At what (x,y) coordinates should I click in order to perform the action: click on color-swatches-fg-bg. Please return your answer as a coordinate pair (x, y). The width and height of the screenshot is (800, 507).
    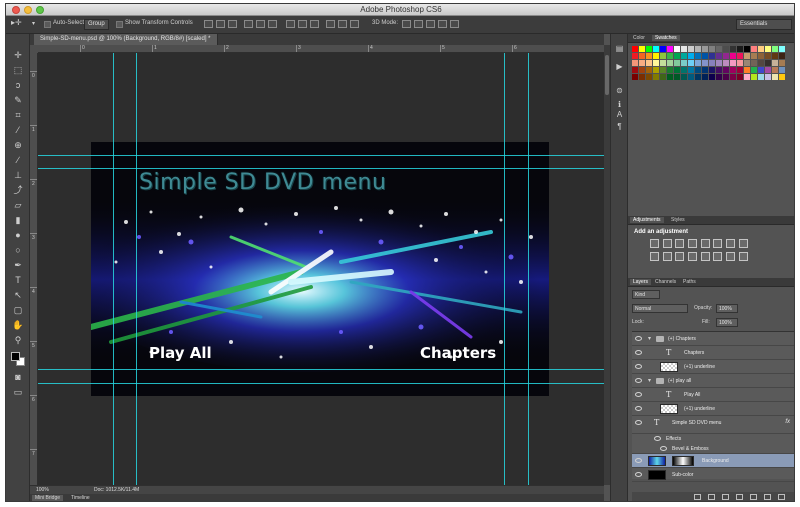
    Looking at the image, I should click on (18, 359).